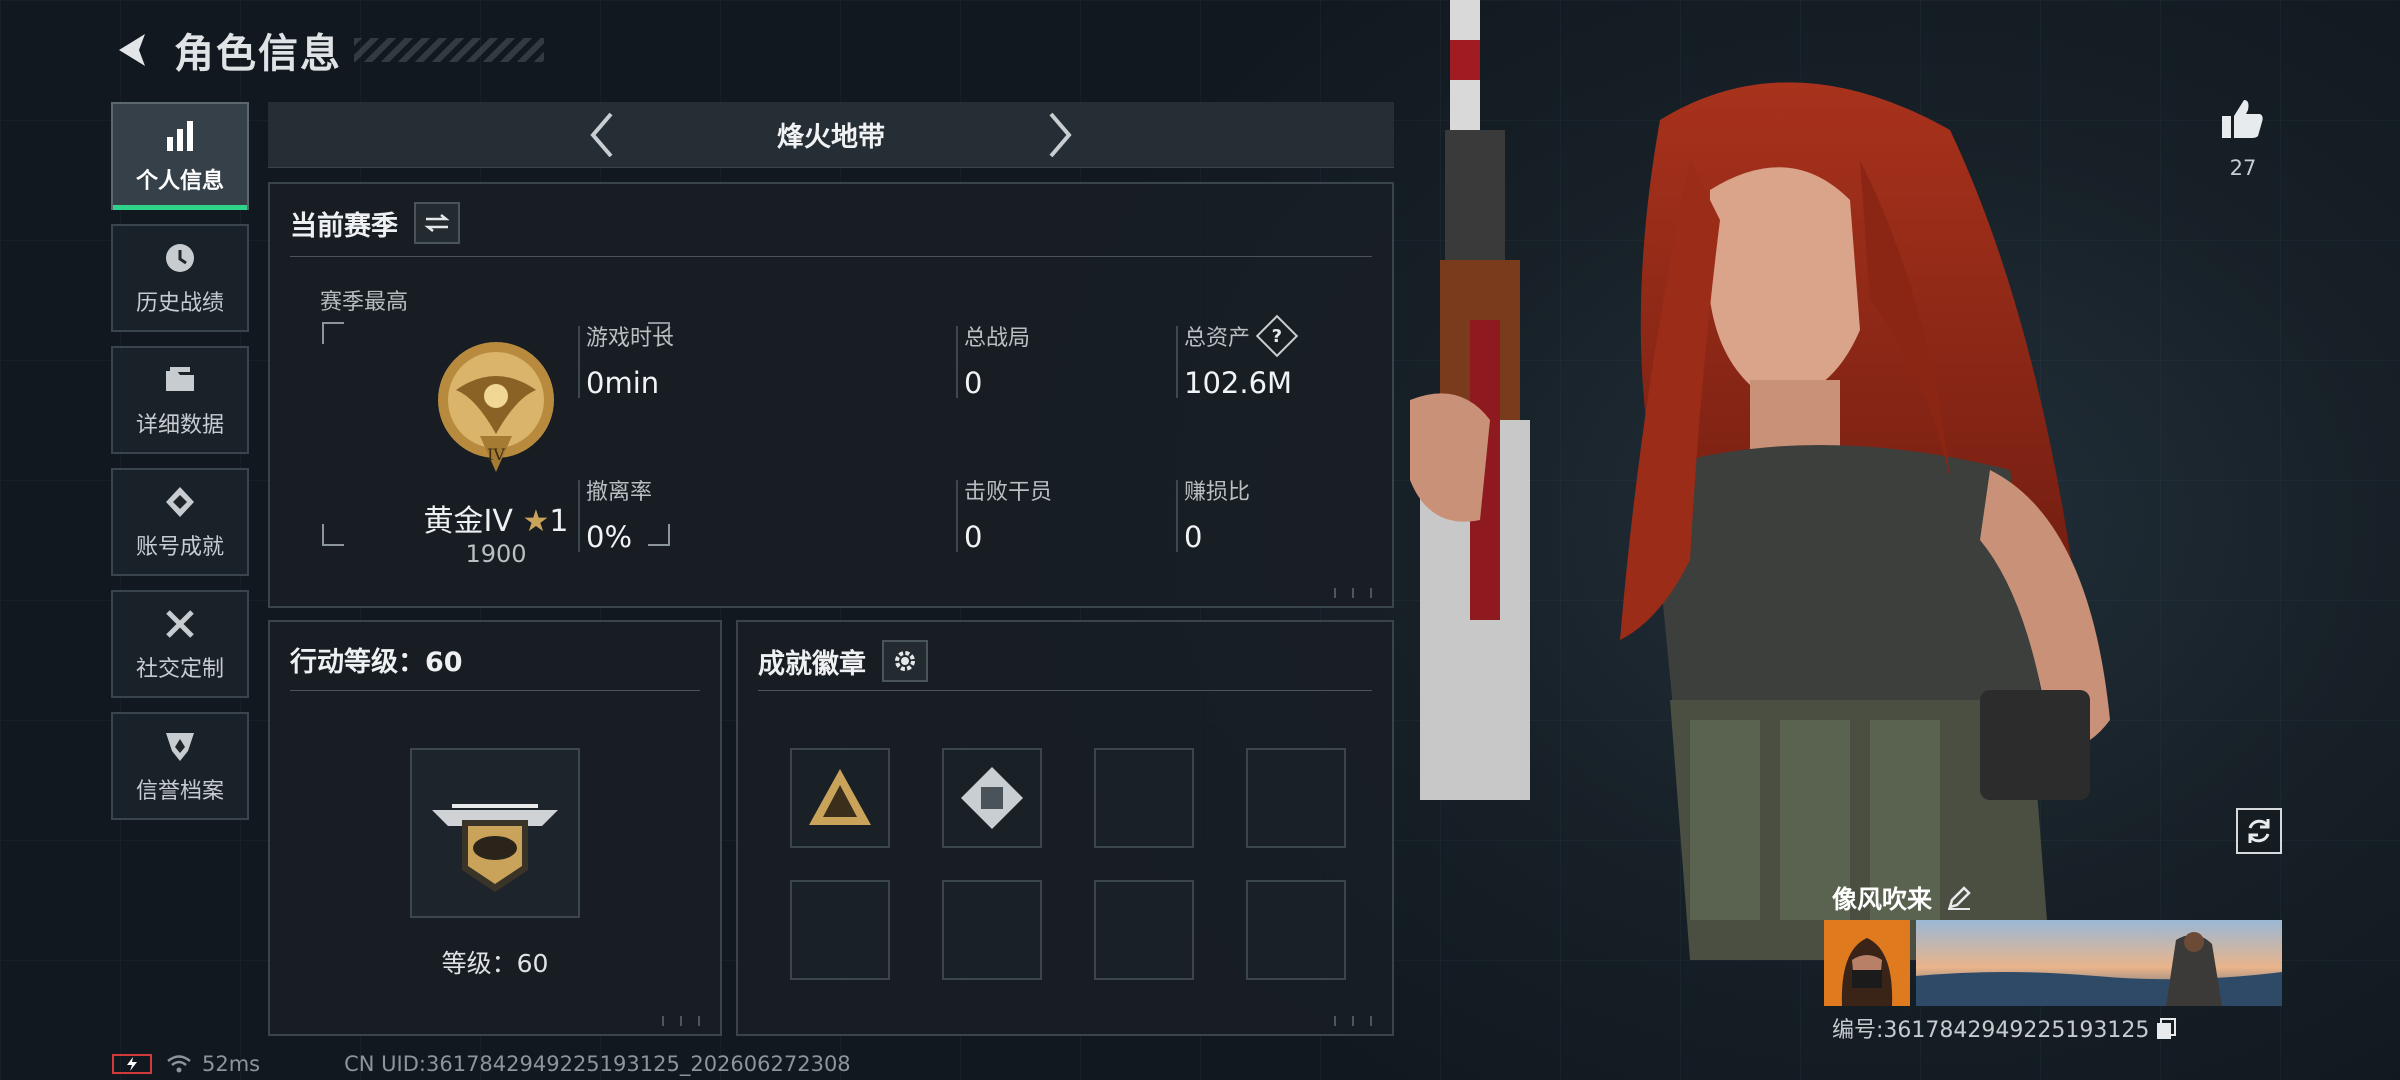 This screenshot has height=1080, width=2400. Describe the element at coordinates (1238, 383) in the screenshot. I see `stat-value: 102.6M` at that location.